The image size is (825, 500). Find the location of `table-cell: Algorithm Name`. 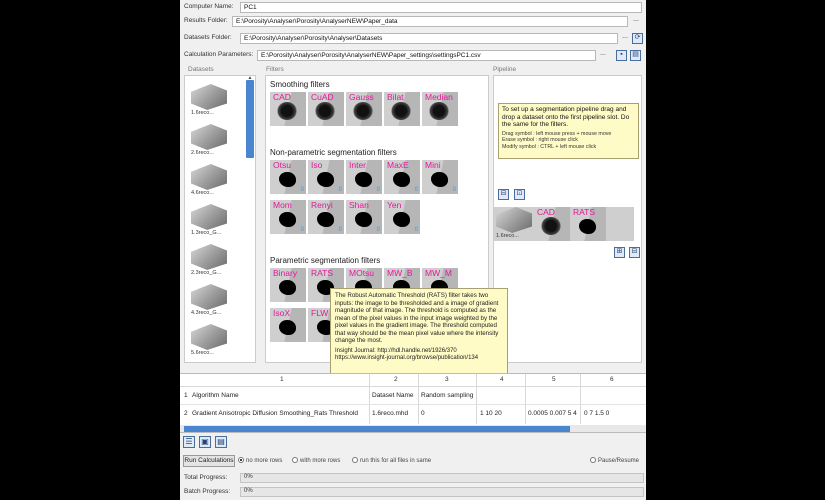

table-cell: Algorithm Name is located at coordinates (215, 395).